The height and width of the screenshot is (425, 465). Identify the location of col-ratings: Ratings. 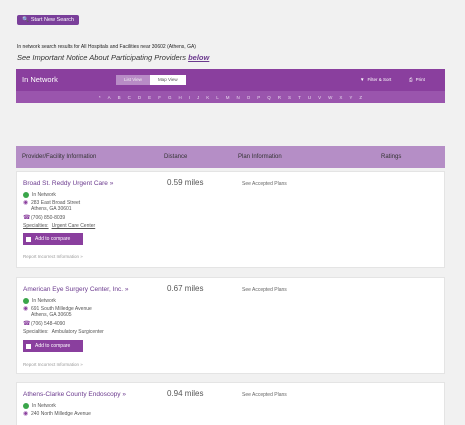
(391, 157).